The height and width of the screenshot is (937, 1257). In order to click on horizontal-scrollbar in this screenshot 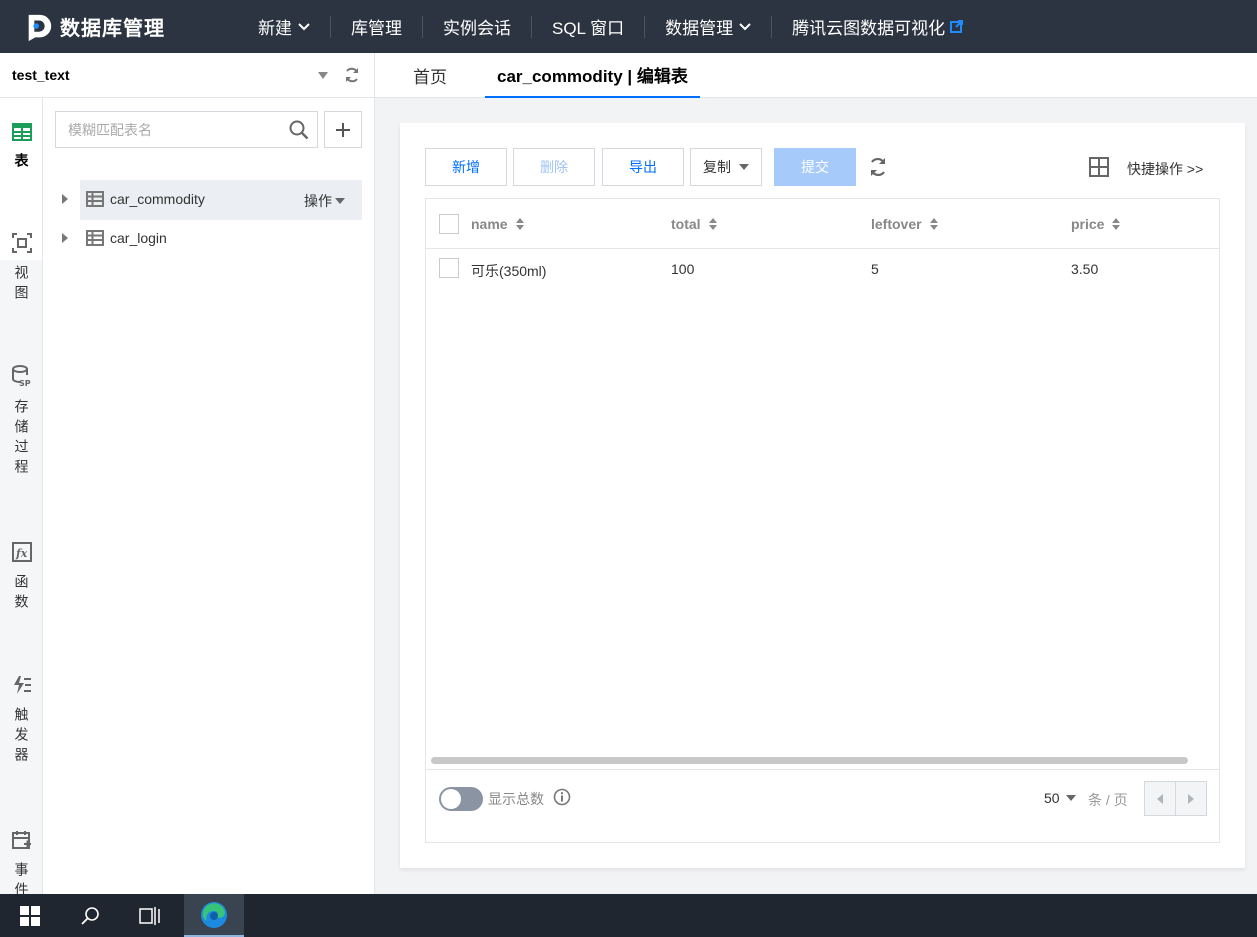, I will do `click(809, 760)`.